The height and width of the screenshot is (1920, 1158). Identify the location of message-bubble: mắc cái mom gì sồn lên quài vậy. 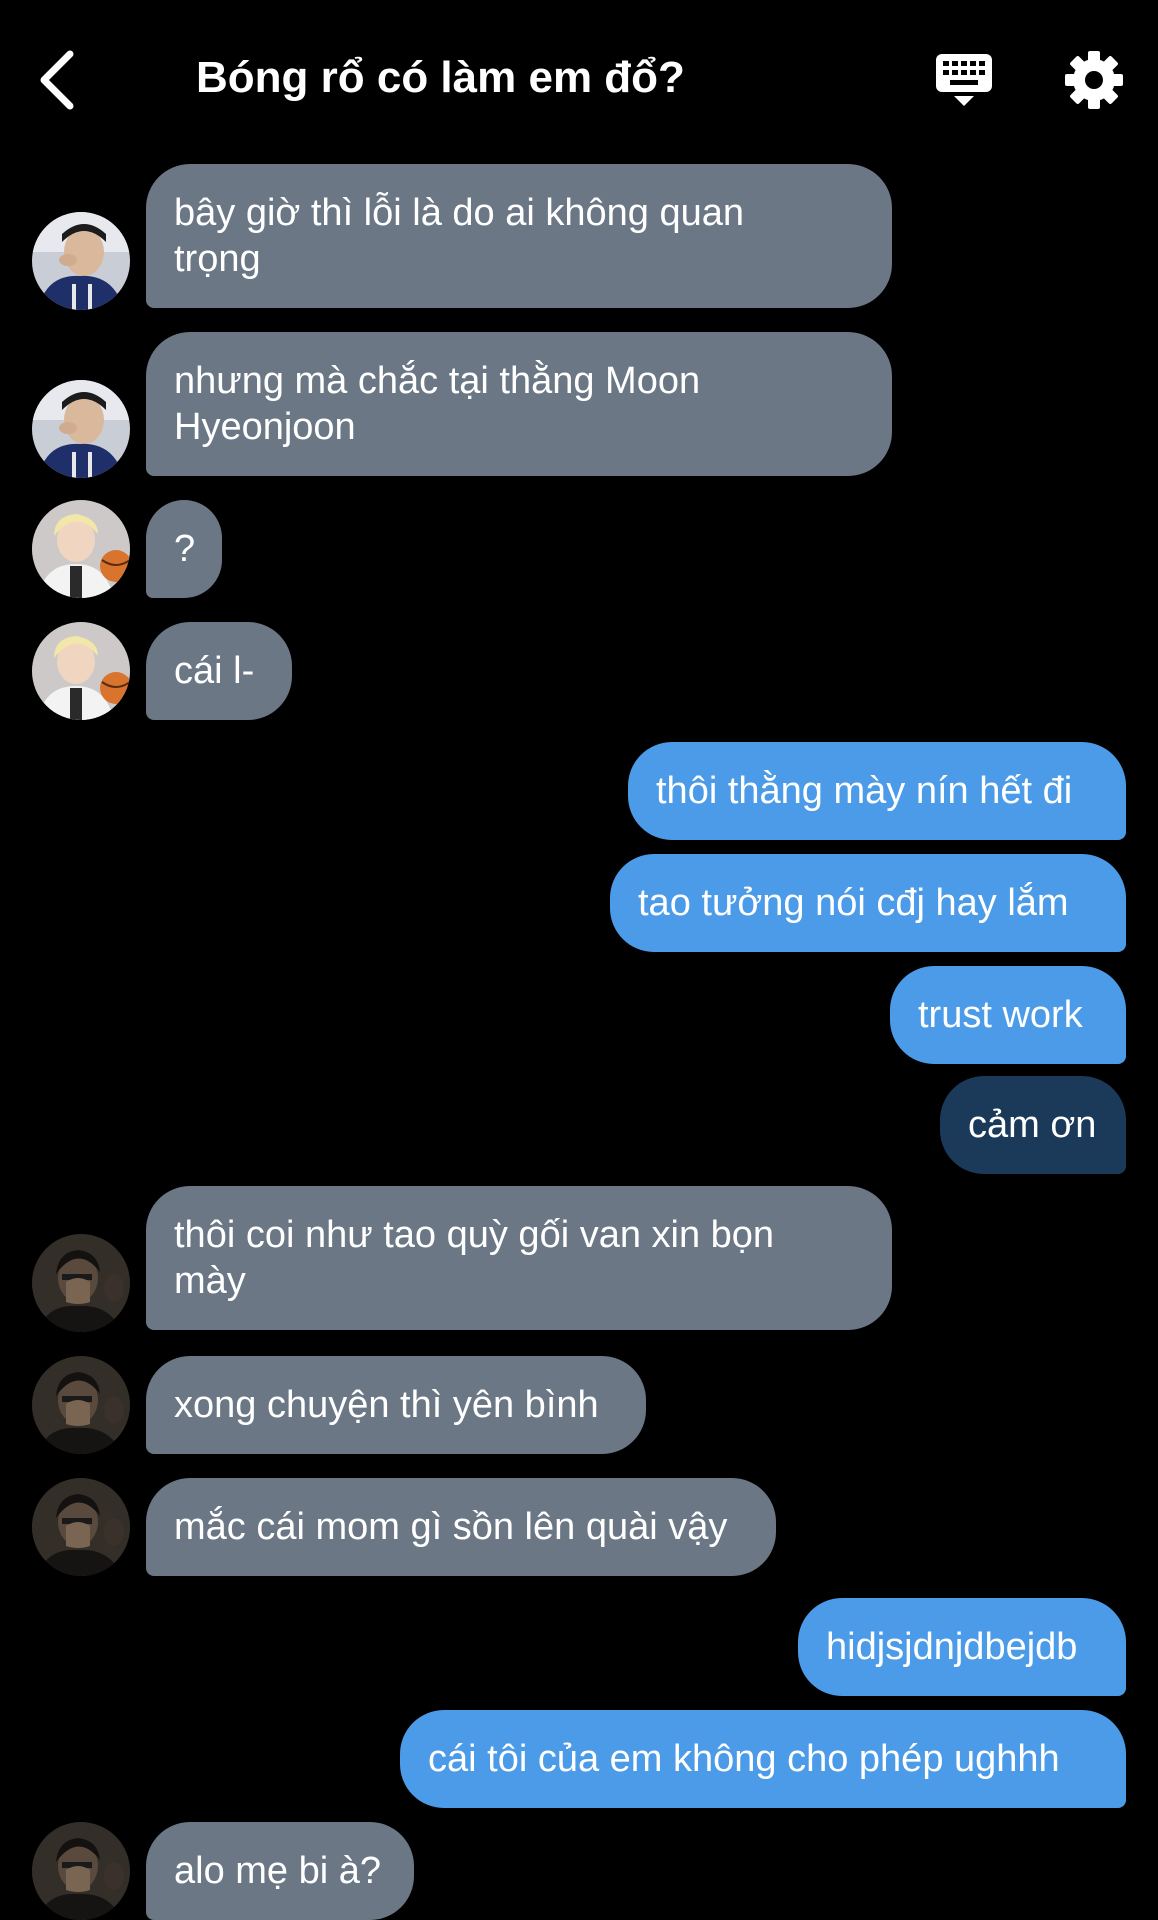
(461, 1527).